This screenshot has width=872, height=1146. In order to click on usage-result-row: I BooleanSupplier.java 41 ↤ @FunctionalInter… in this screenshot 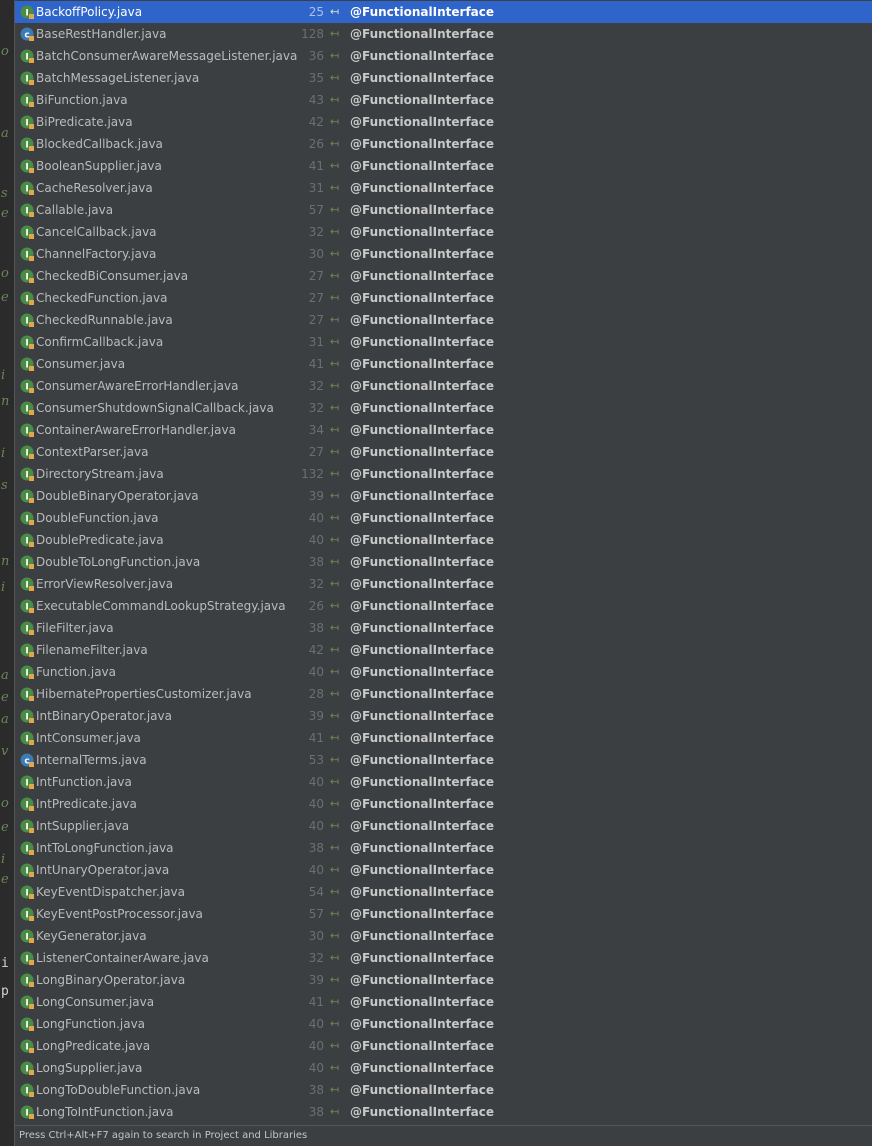, I will do `click(443, 166)`.